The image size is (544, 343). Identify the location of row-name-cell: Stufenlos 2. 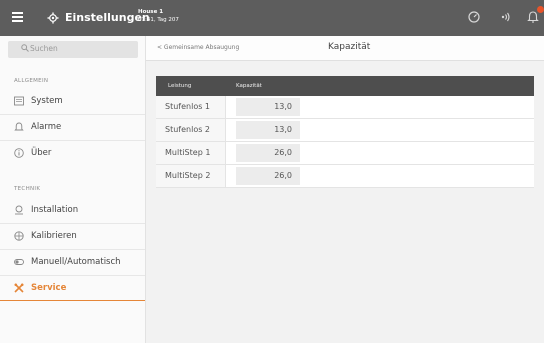
(191, 130).